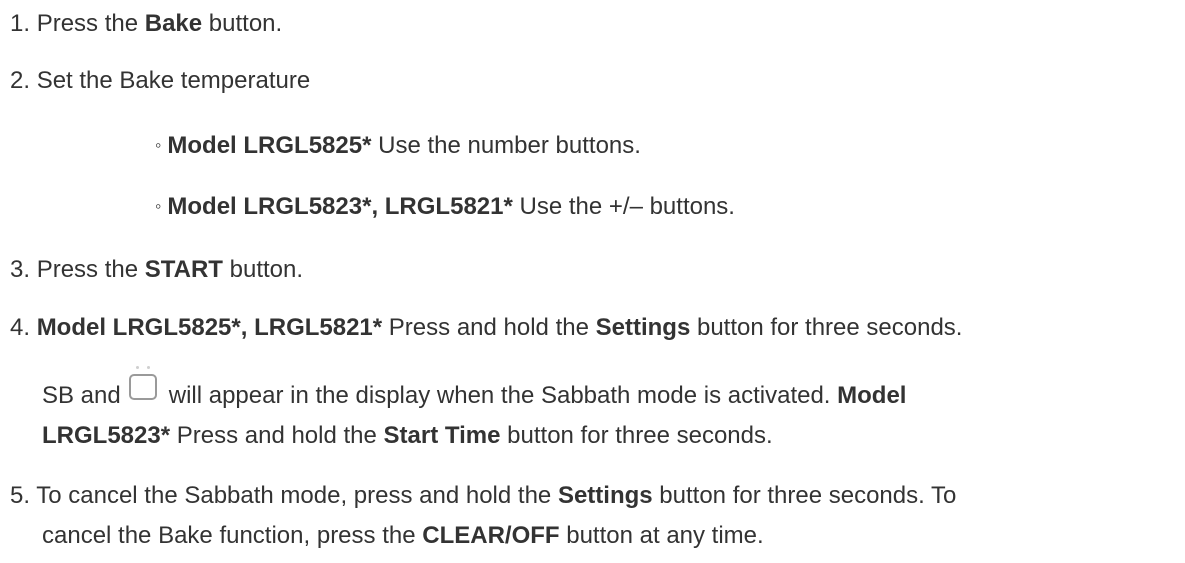  What do you see at coordinates (20, 327) in the screenshot?
I see `step-number: 4.` at bounding box center [20, 327].